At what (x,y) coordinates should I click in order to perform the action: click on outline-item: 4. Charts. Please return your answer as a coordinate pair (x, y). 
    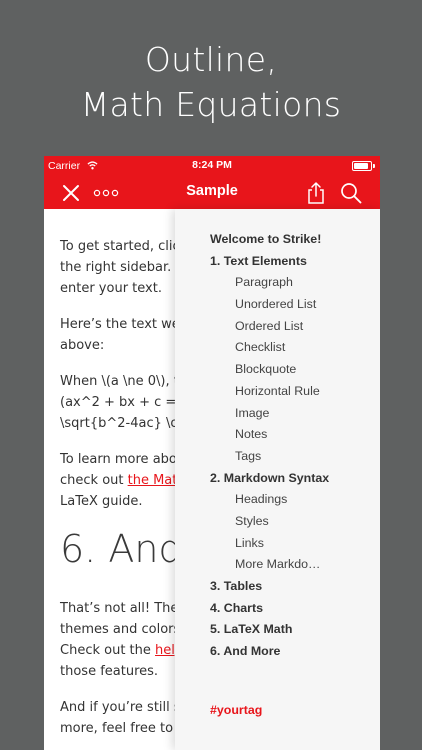
    Looking at the image, I should click on (295, 609).